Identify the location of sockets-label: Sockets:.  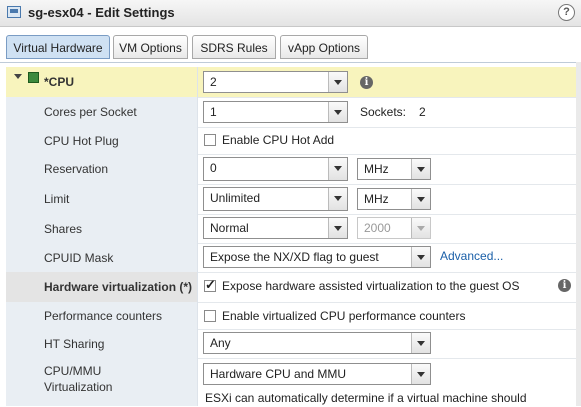
(383, 112).